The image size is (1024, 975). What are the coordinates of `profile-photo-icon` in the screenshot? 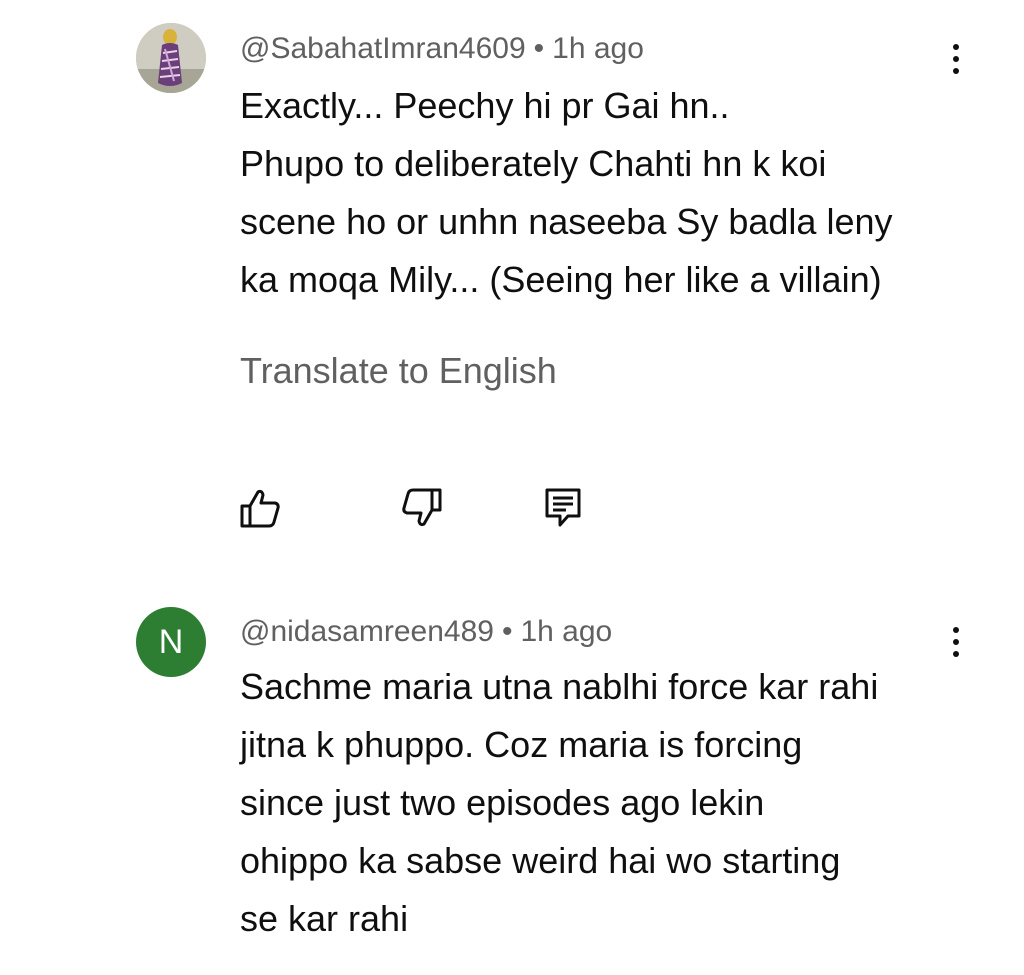 It's located at (171, 58).